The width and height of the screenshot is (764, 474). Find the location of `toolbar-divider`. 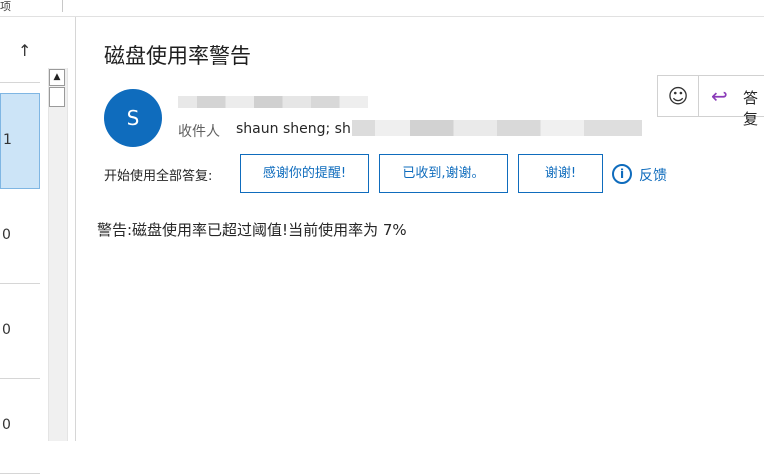

toolbar-divider is located at coordinates (62, 6).